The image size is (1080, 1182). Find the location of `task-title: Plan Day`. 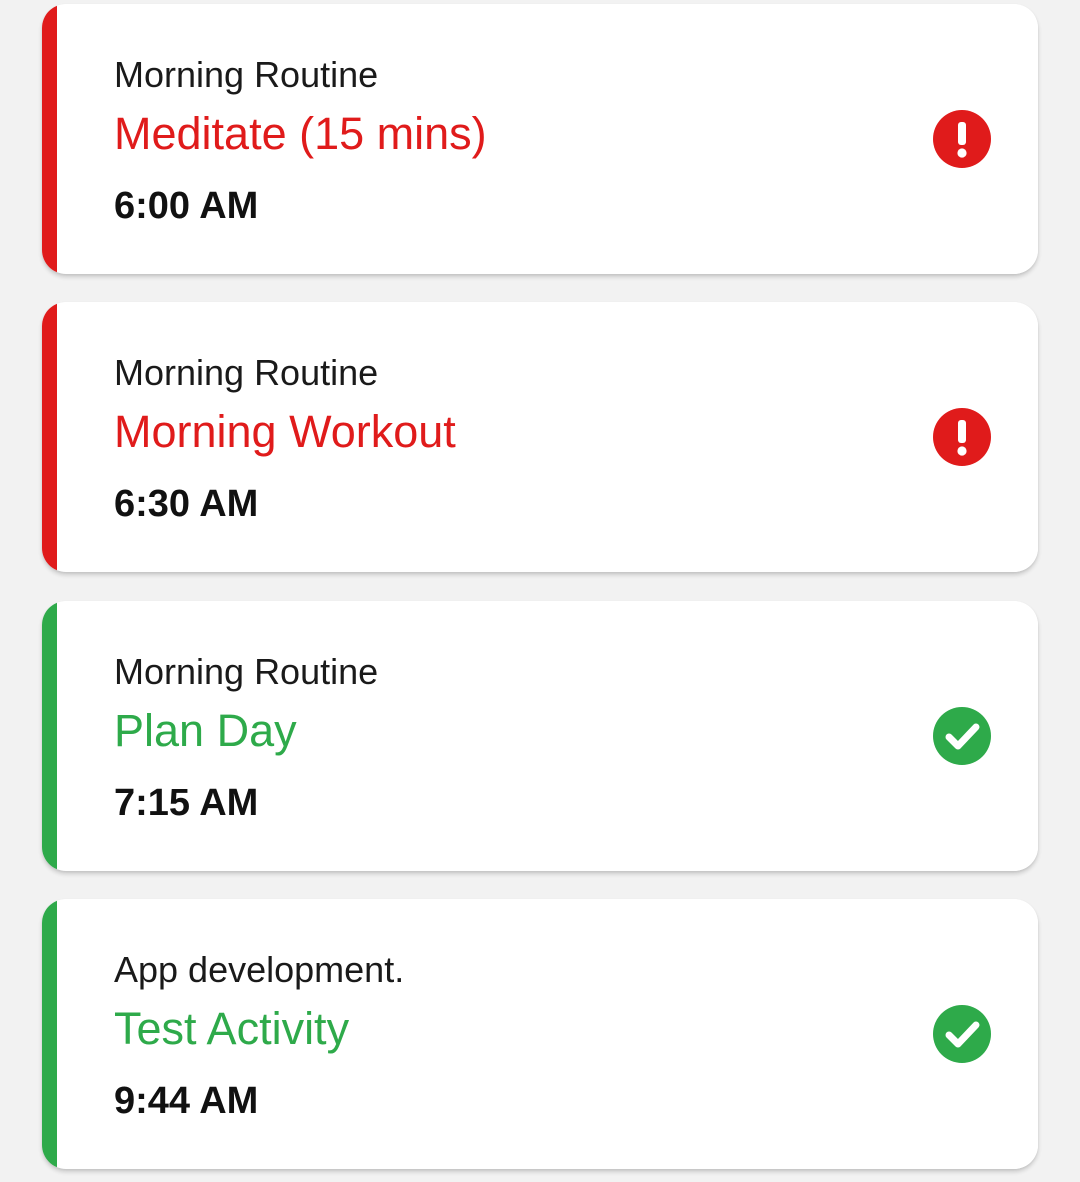

task-title: Plan Day is located at coordinates (205, 730).